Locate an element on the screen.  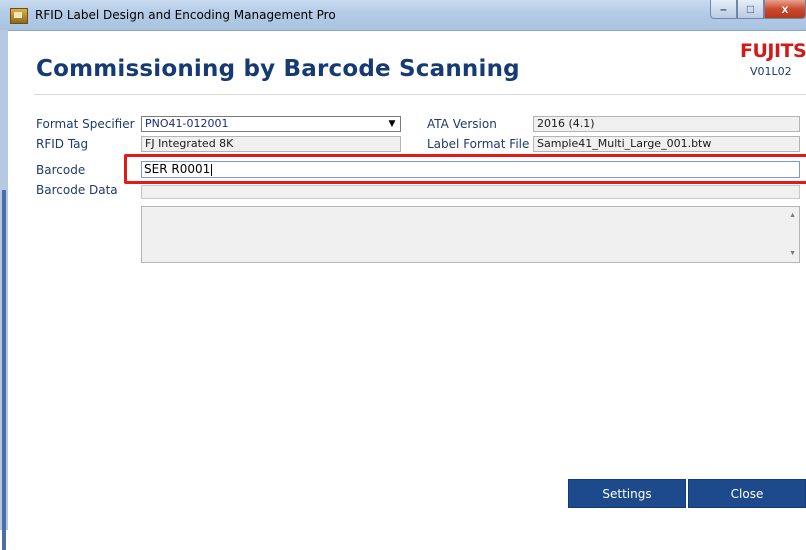
window-close-button: x is located at coordinates (785, 9).